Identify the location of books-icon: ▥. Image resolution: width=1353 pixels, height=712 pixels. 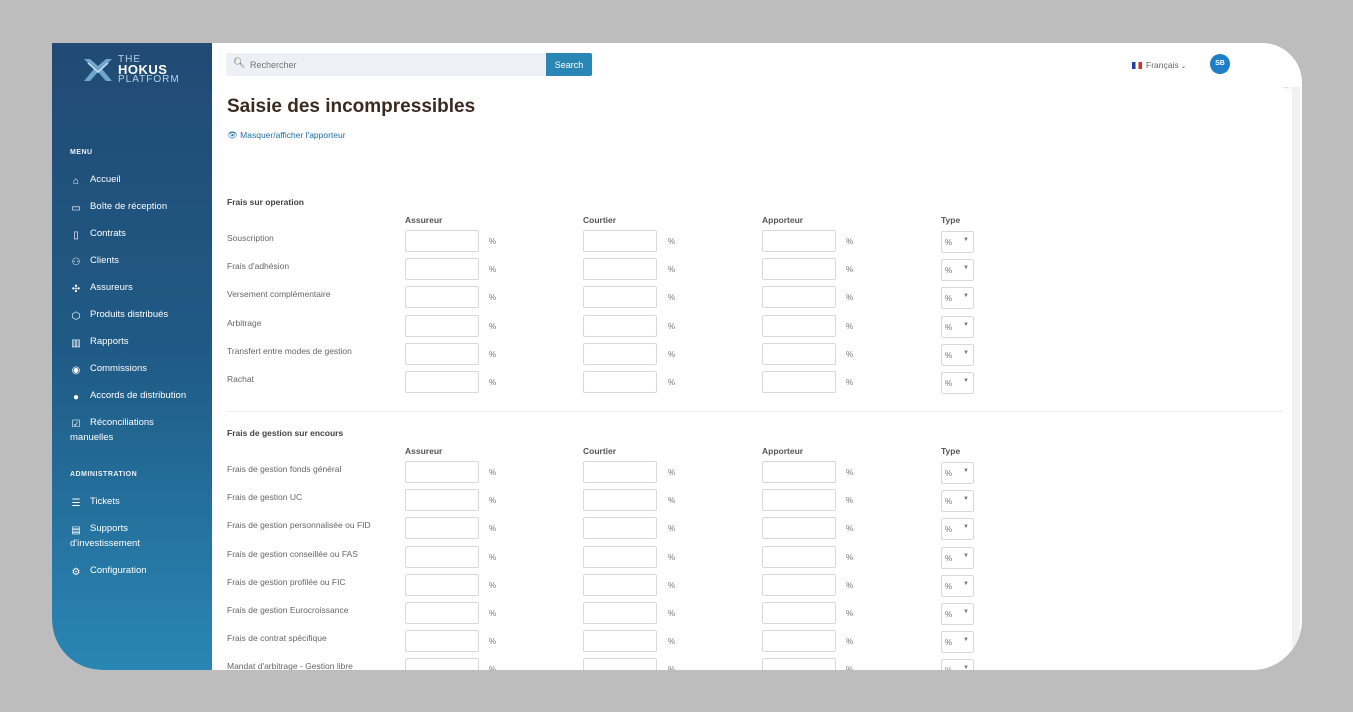
(76, 343).